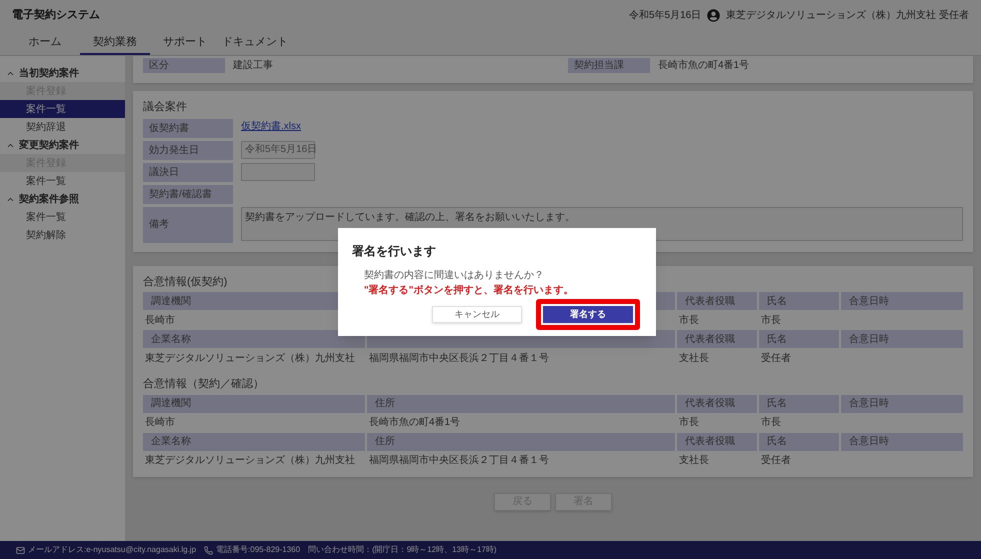 Image resolution: width=981 pixels, height=559 pixels. I want to click on field-label: 契約担当課, so click(609, 65).